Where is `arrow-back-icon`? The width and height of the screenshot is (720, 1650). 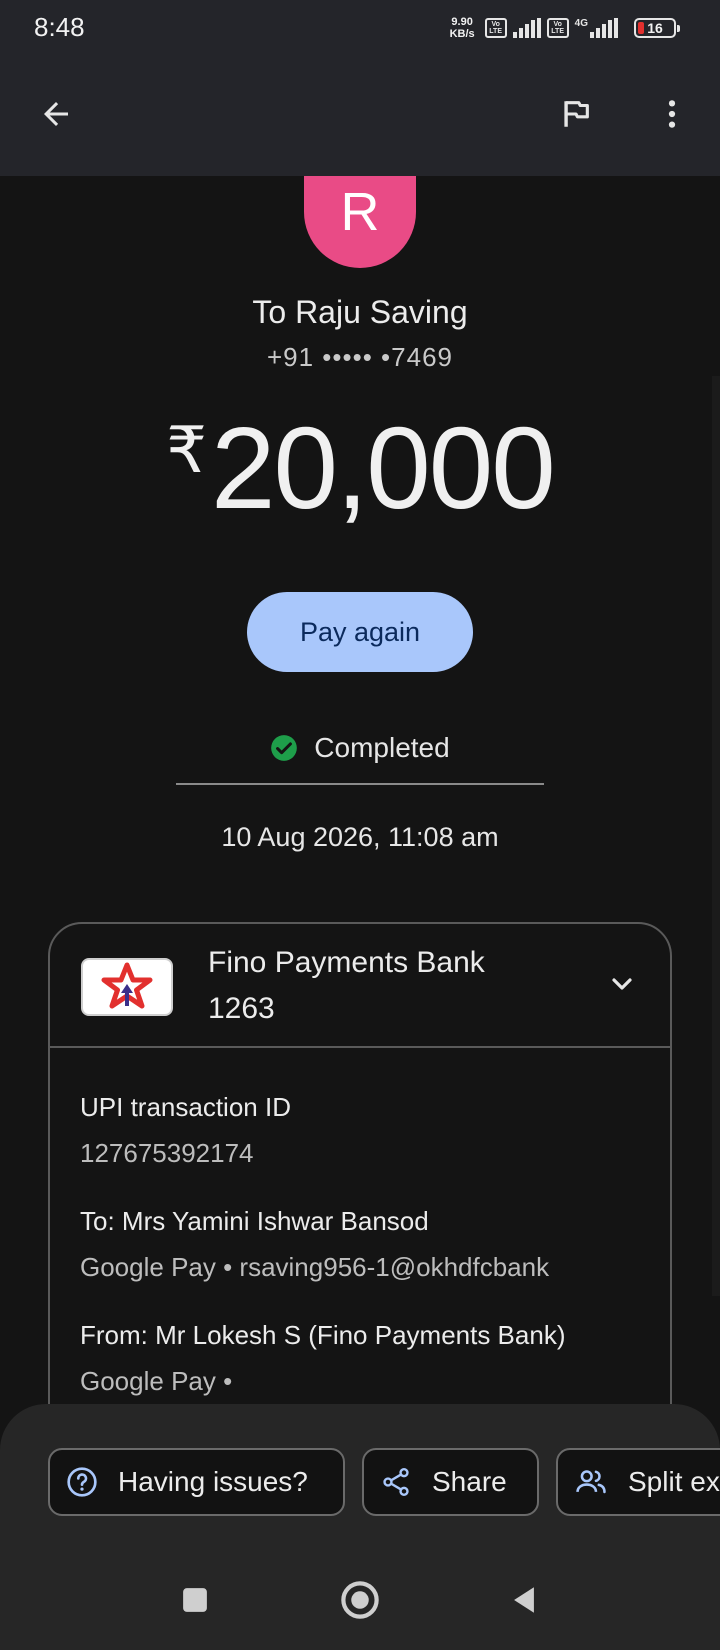
arrow-back-icon is located at coordinates (56, 114).